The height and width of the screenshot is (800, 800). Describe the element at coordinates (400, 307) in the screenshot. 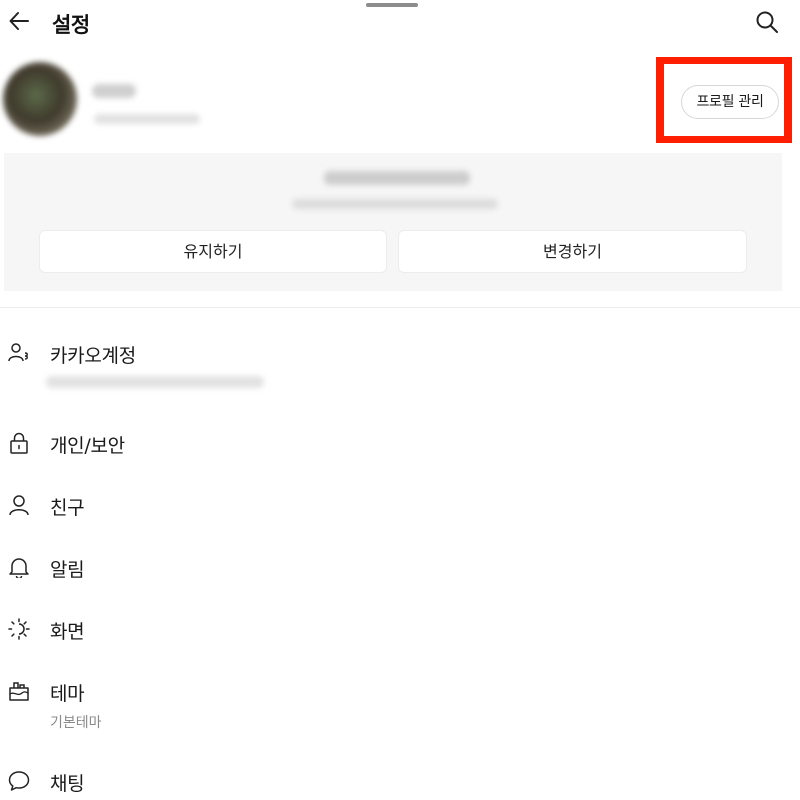

I see `divider` at that location.